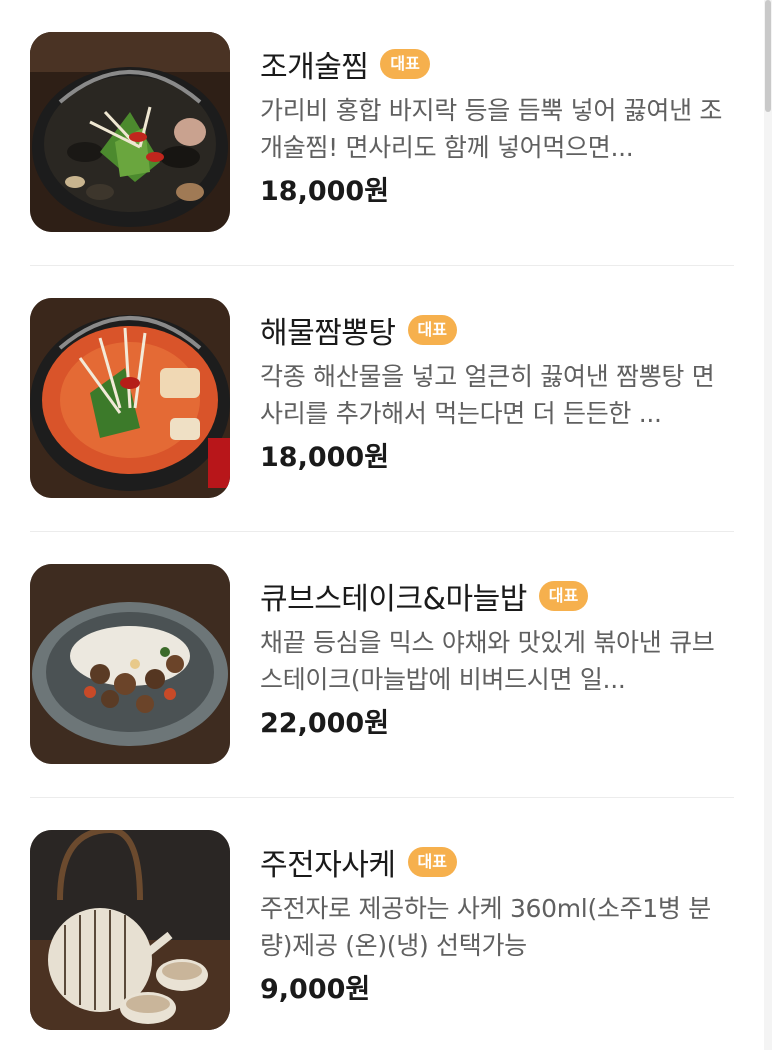 This screenshot has height=1050, width=772. What do you see at coordinates (328, 865) in the screenshot?
I see `menu-item-name: 주전자사케` at bounding box center [328, 865].